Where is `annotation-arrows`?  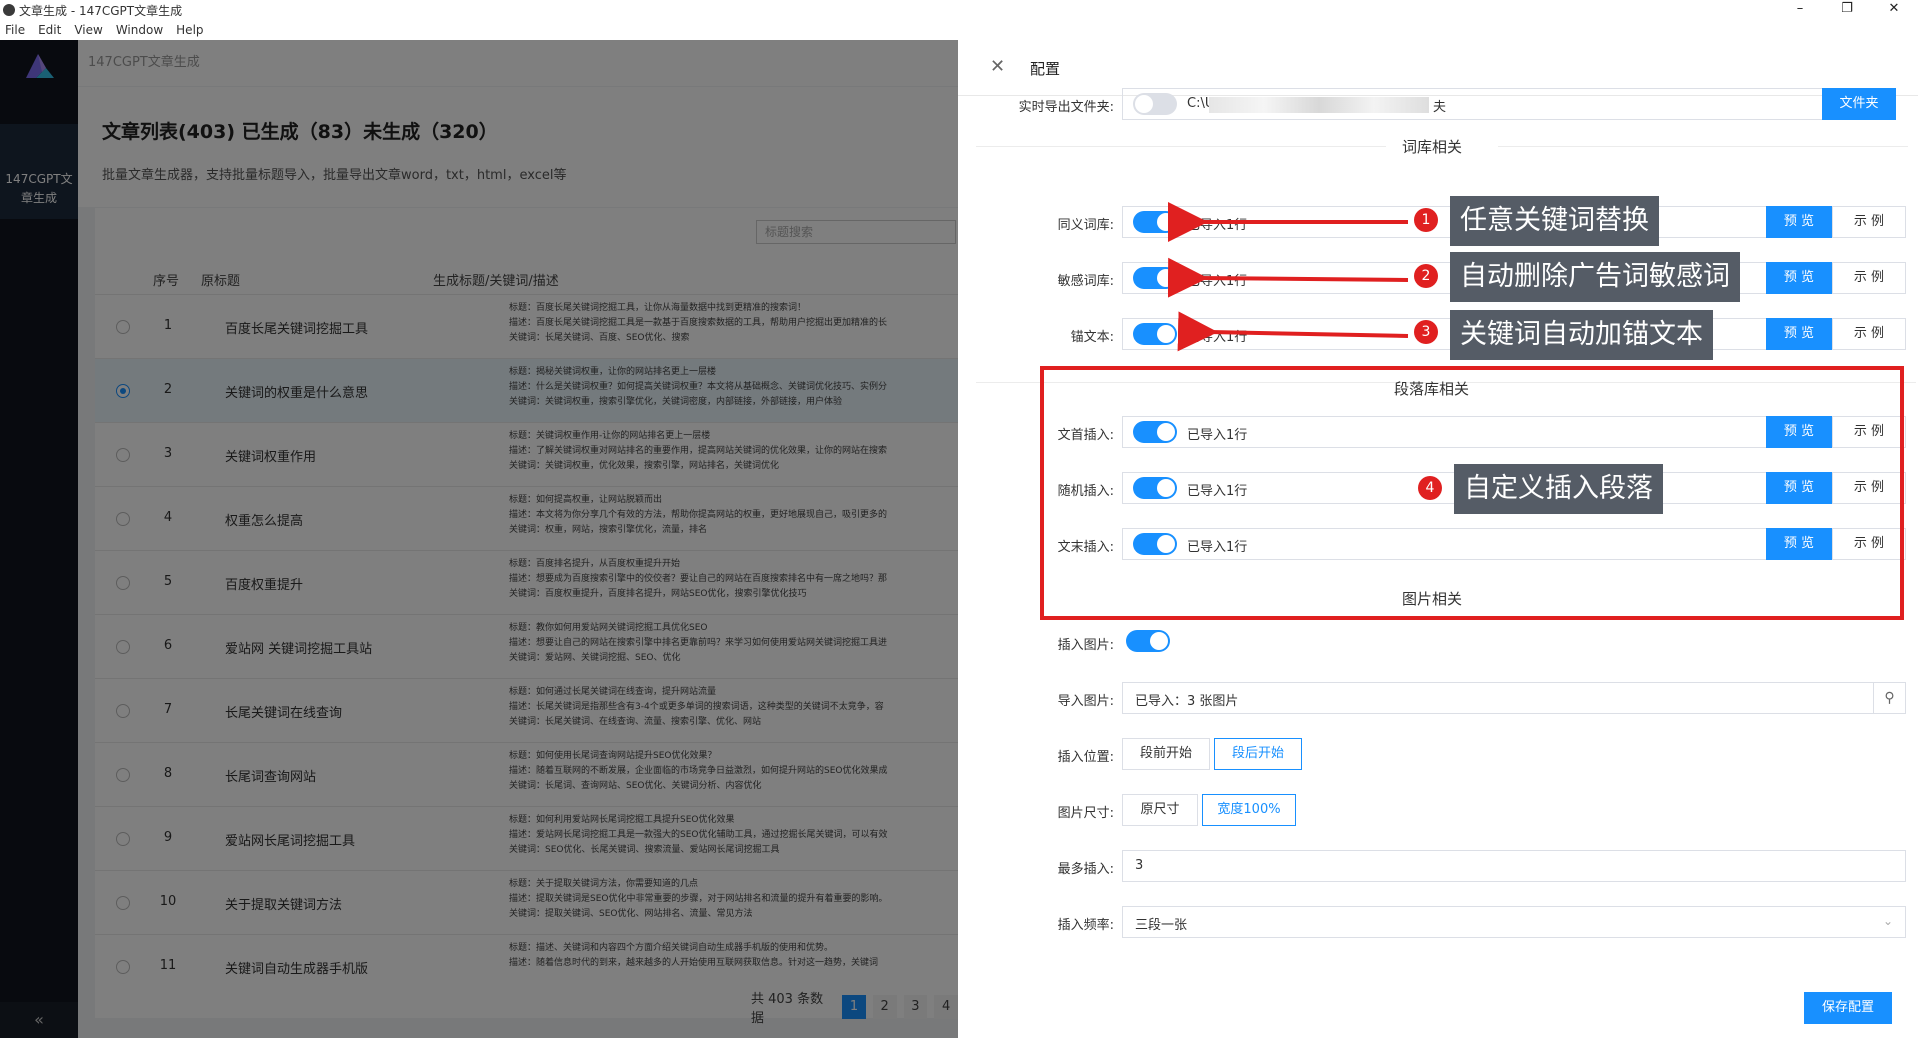
annotation-arrows is located at coordinates (1288, 277).